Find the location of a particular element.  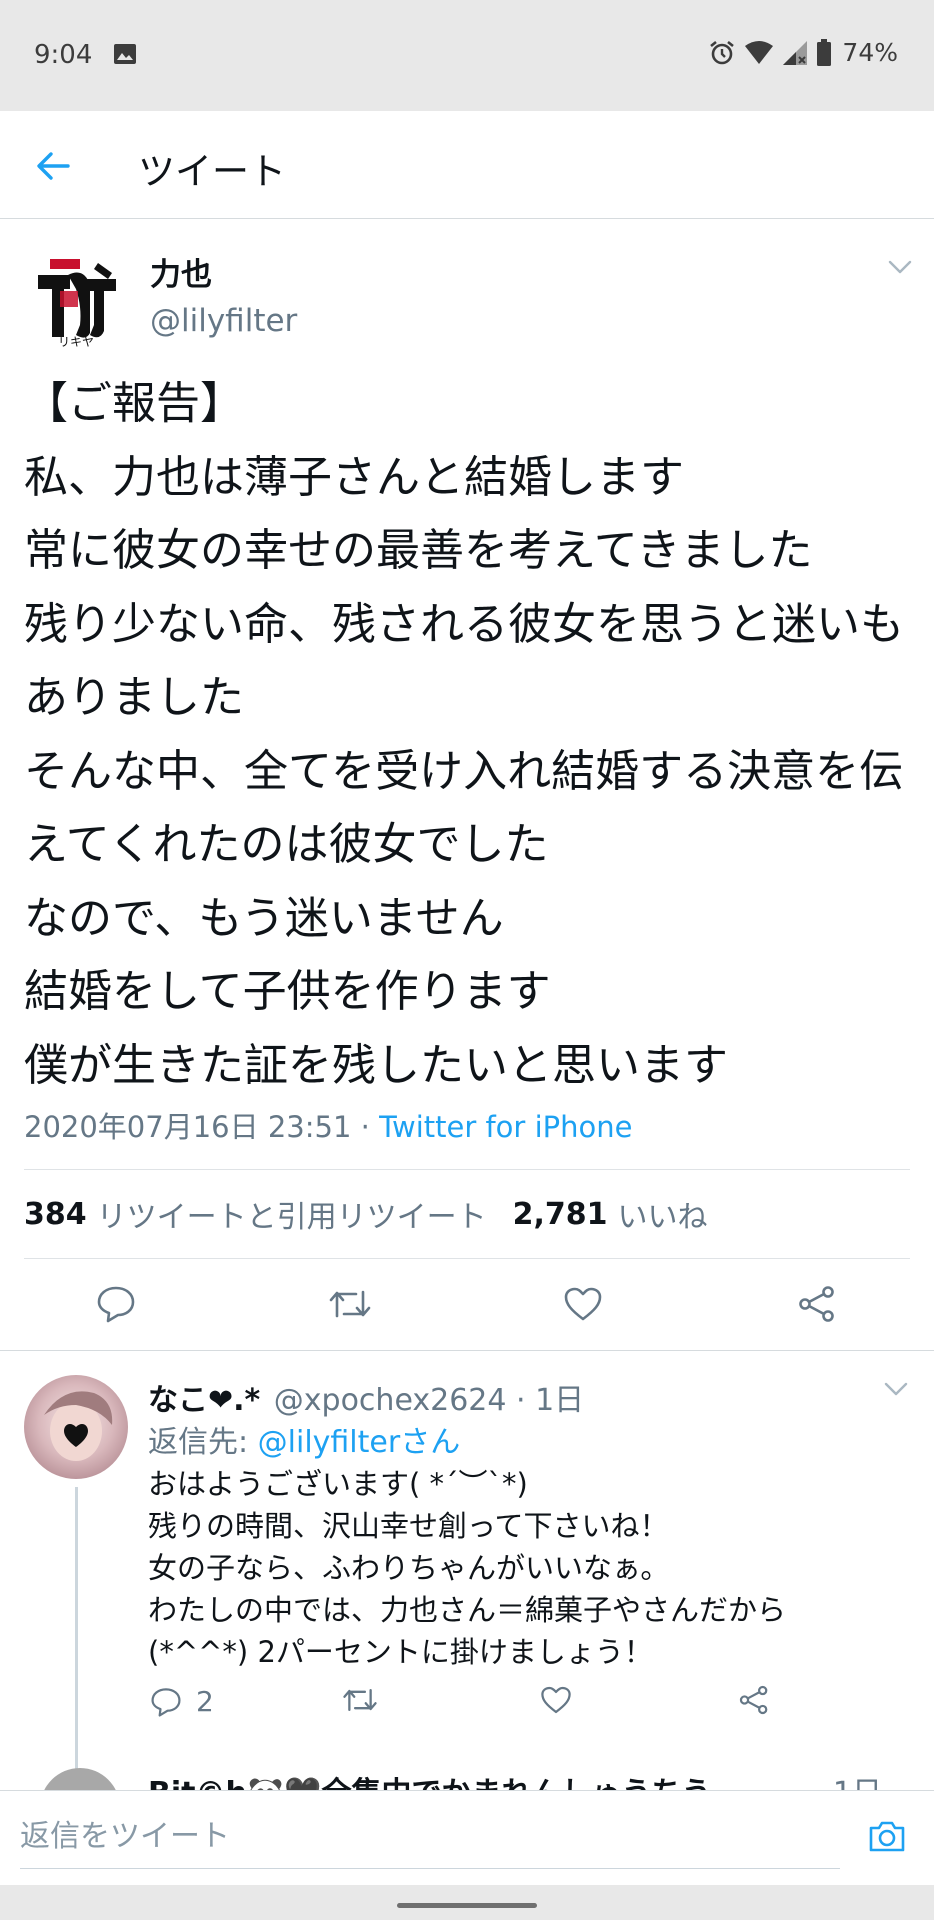

reply-button is located at coordinates (116, 1304).